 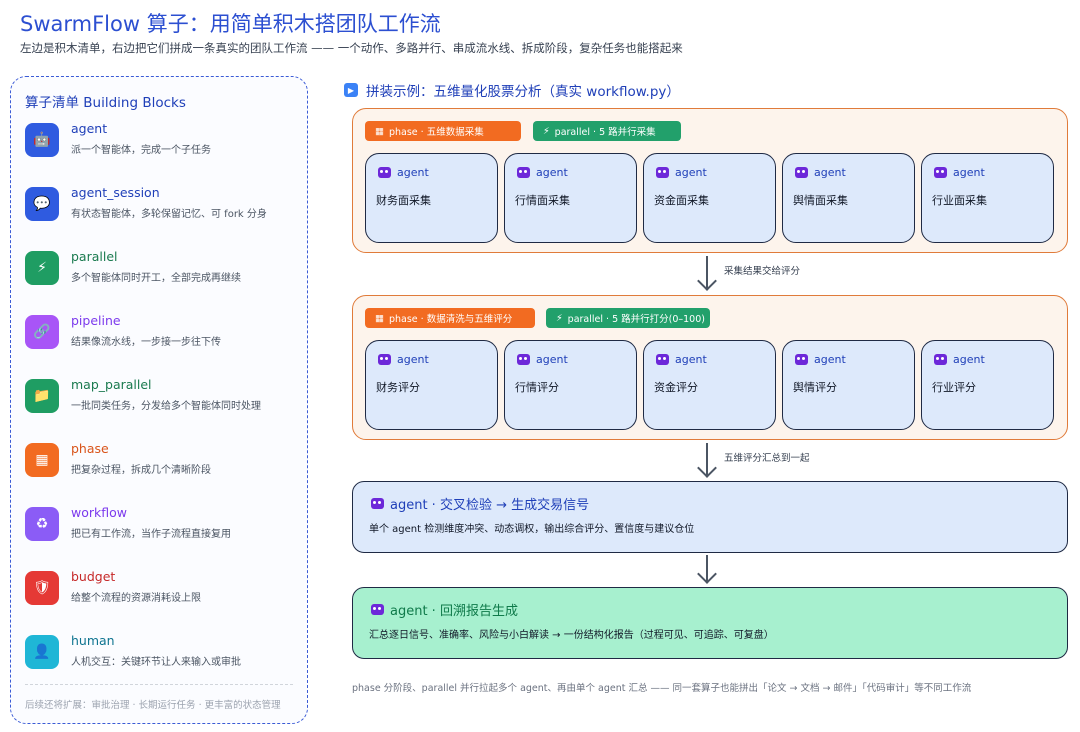 I want to click on agent-label: 资金面采集, so click(x=681, y=200).